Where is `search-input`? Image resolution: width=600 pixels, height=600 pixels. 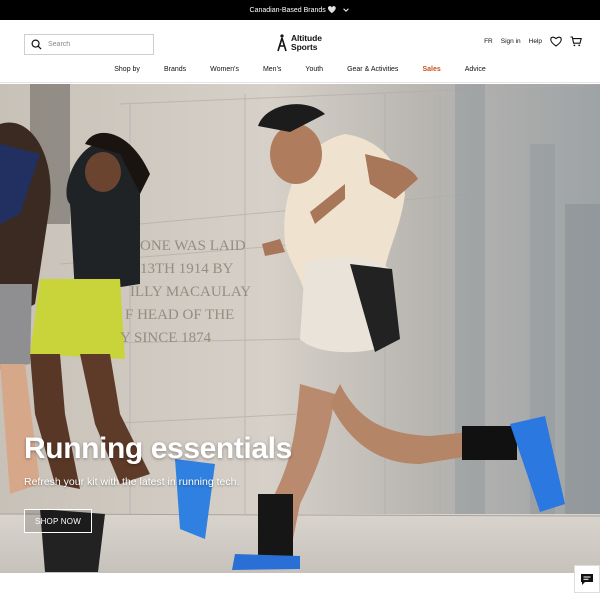
search-input is located at coordinates (93, 44).